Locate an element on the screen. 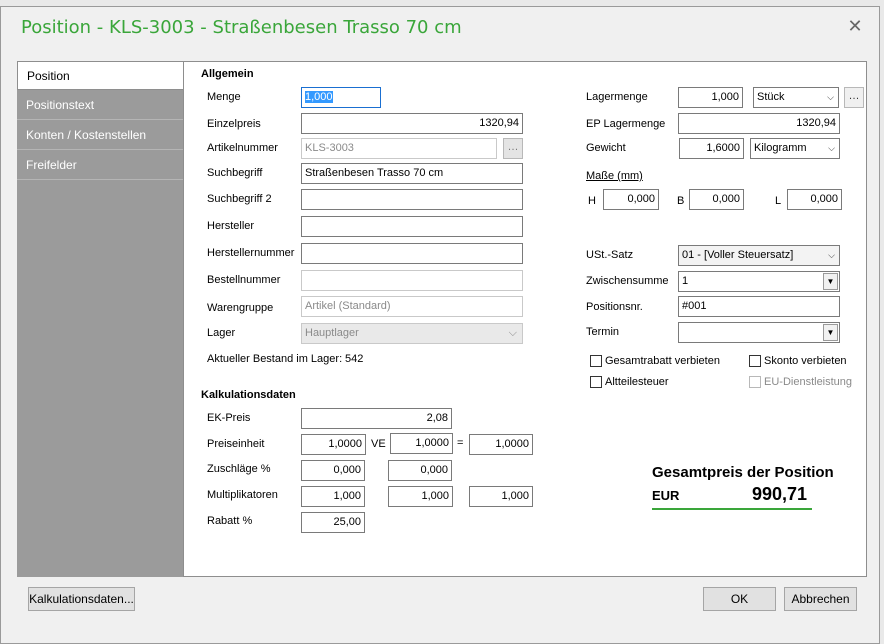 The image size is (884, 644). suchbegriff2-field is located at coordinates (412, 199).